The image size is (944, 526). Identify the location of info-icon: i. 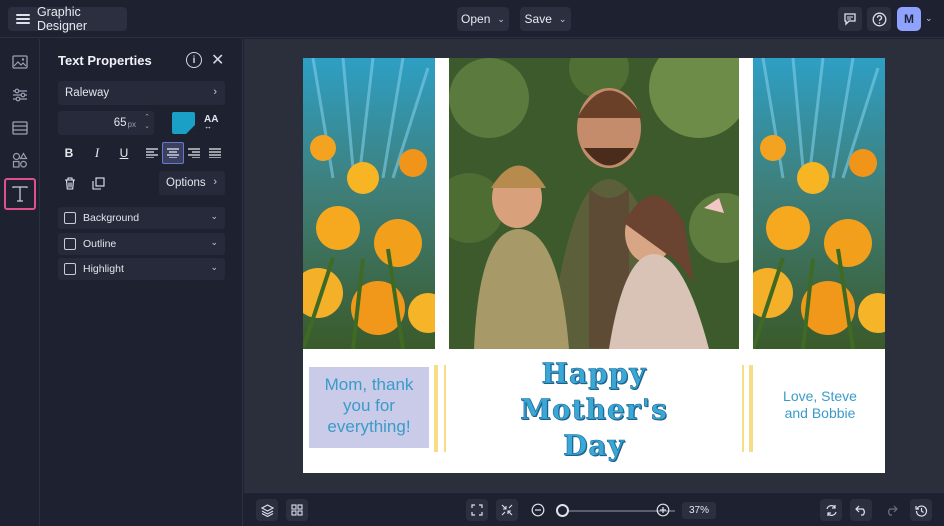
(194, 60).